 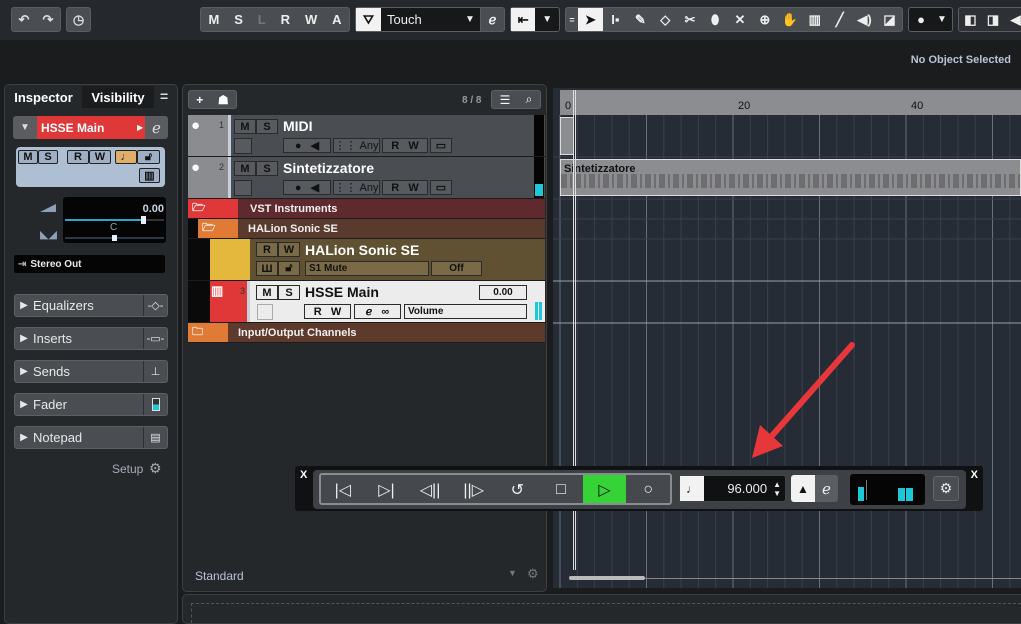 I want to click on close-right-button: X, so click(x=974, y=475).